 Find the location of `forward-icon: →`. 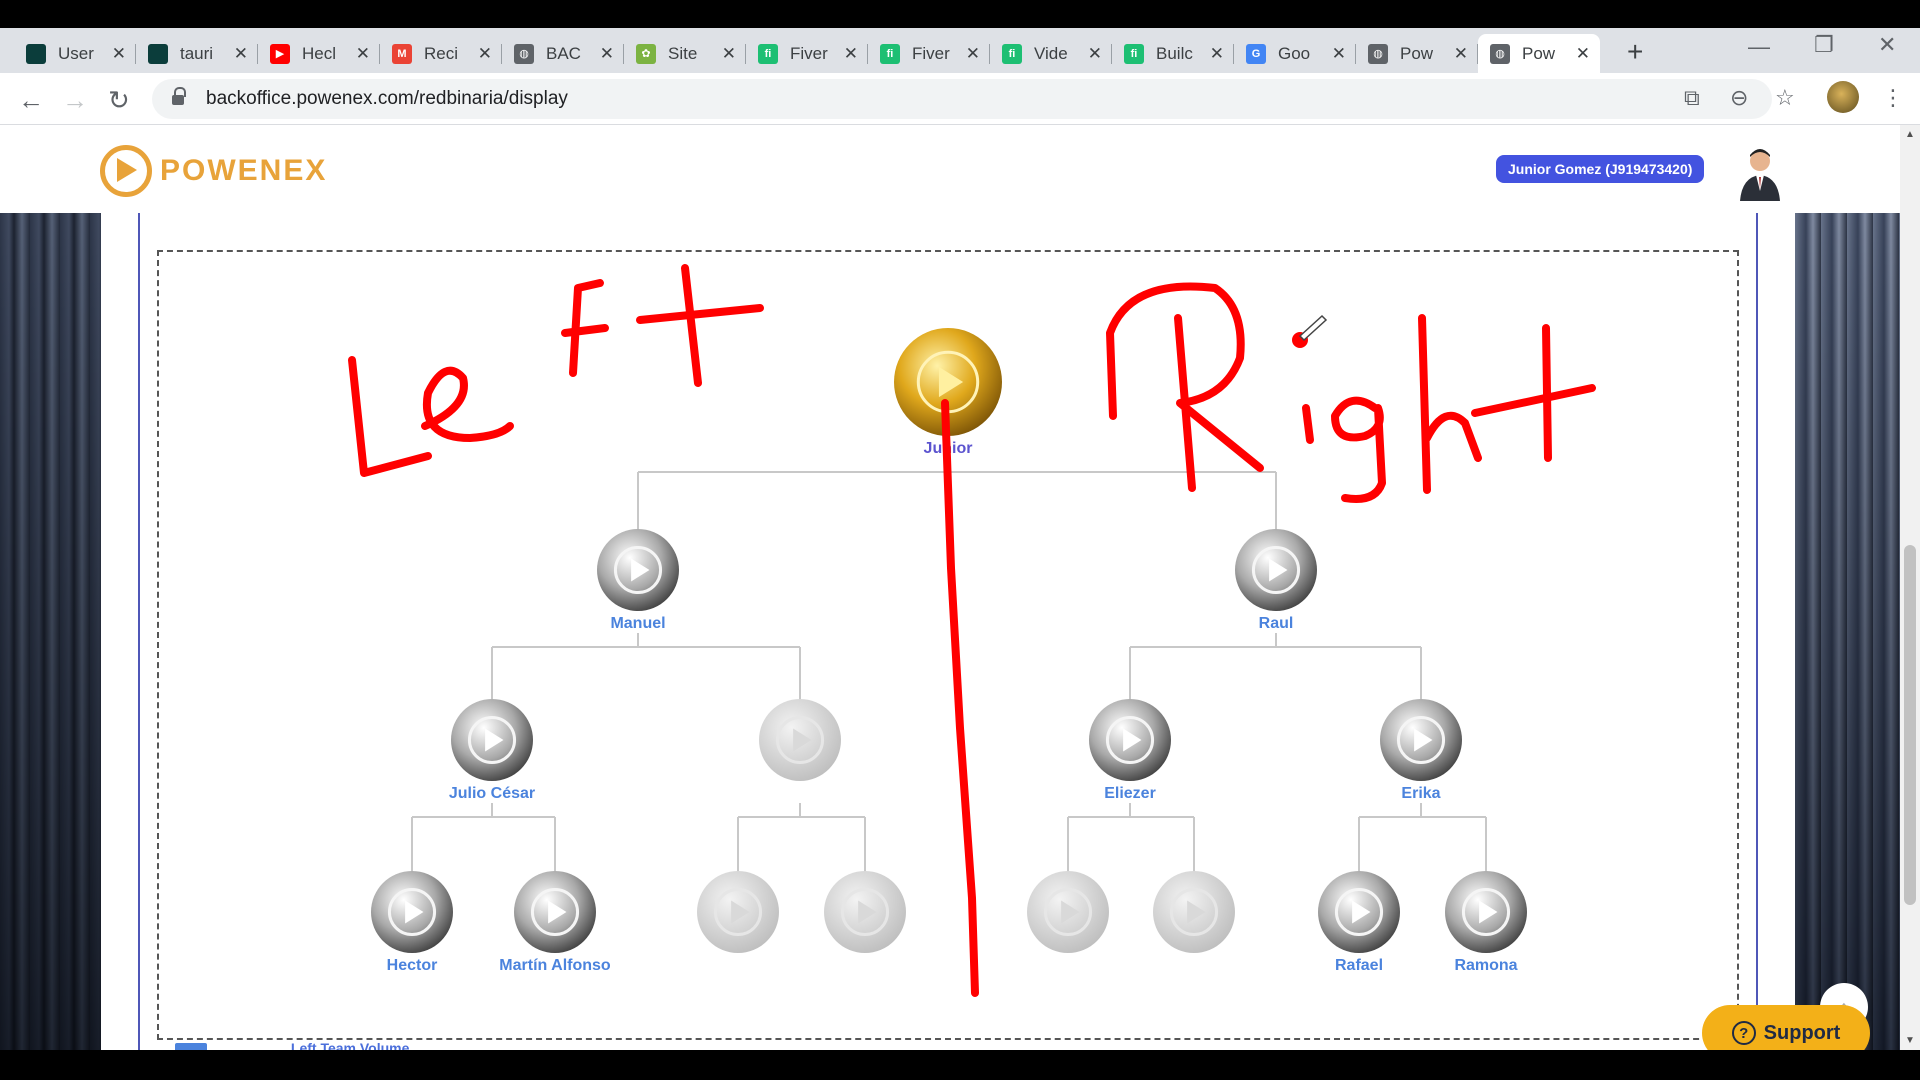

forward-icon: → is located at coordinates (75, 100).